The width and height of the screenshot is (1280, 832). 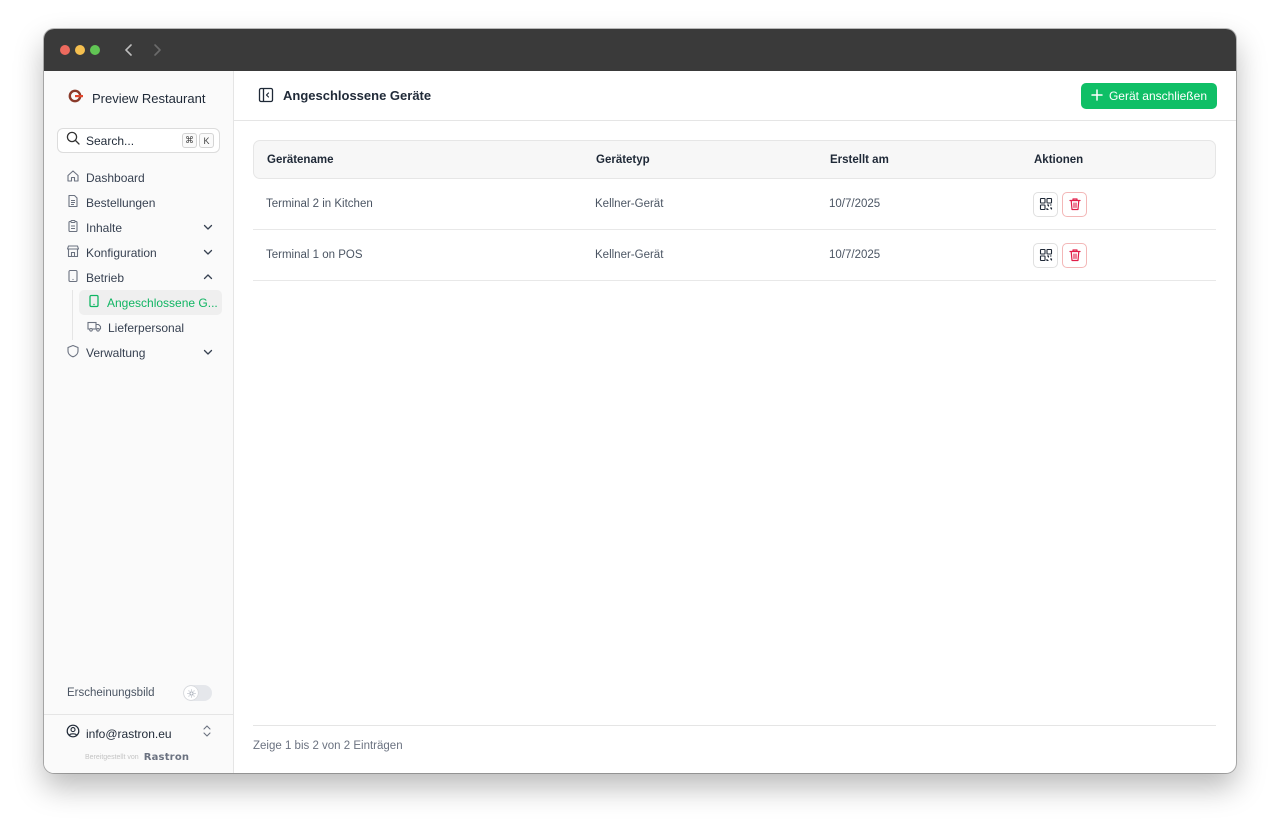 I want to click on rastron-logo: Rastron, so click(x=166, y=757).